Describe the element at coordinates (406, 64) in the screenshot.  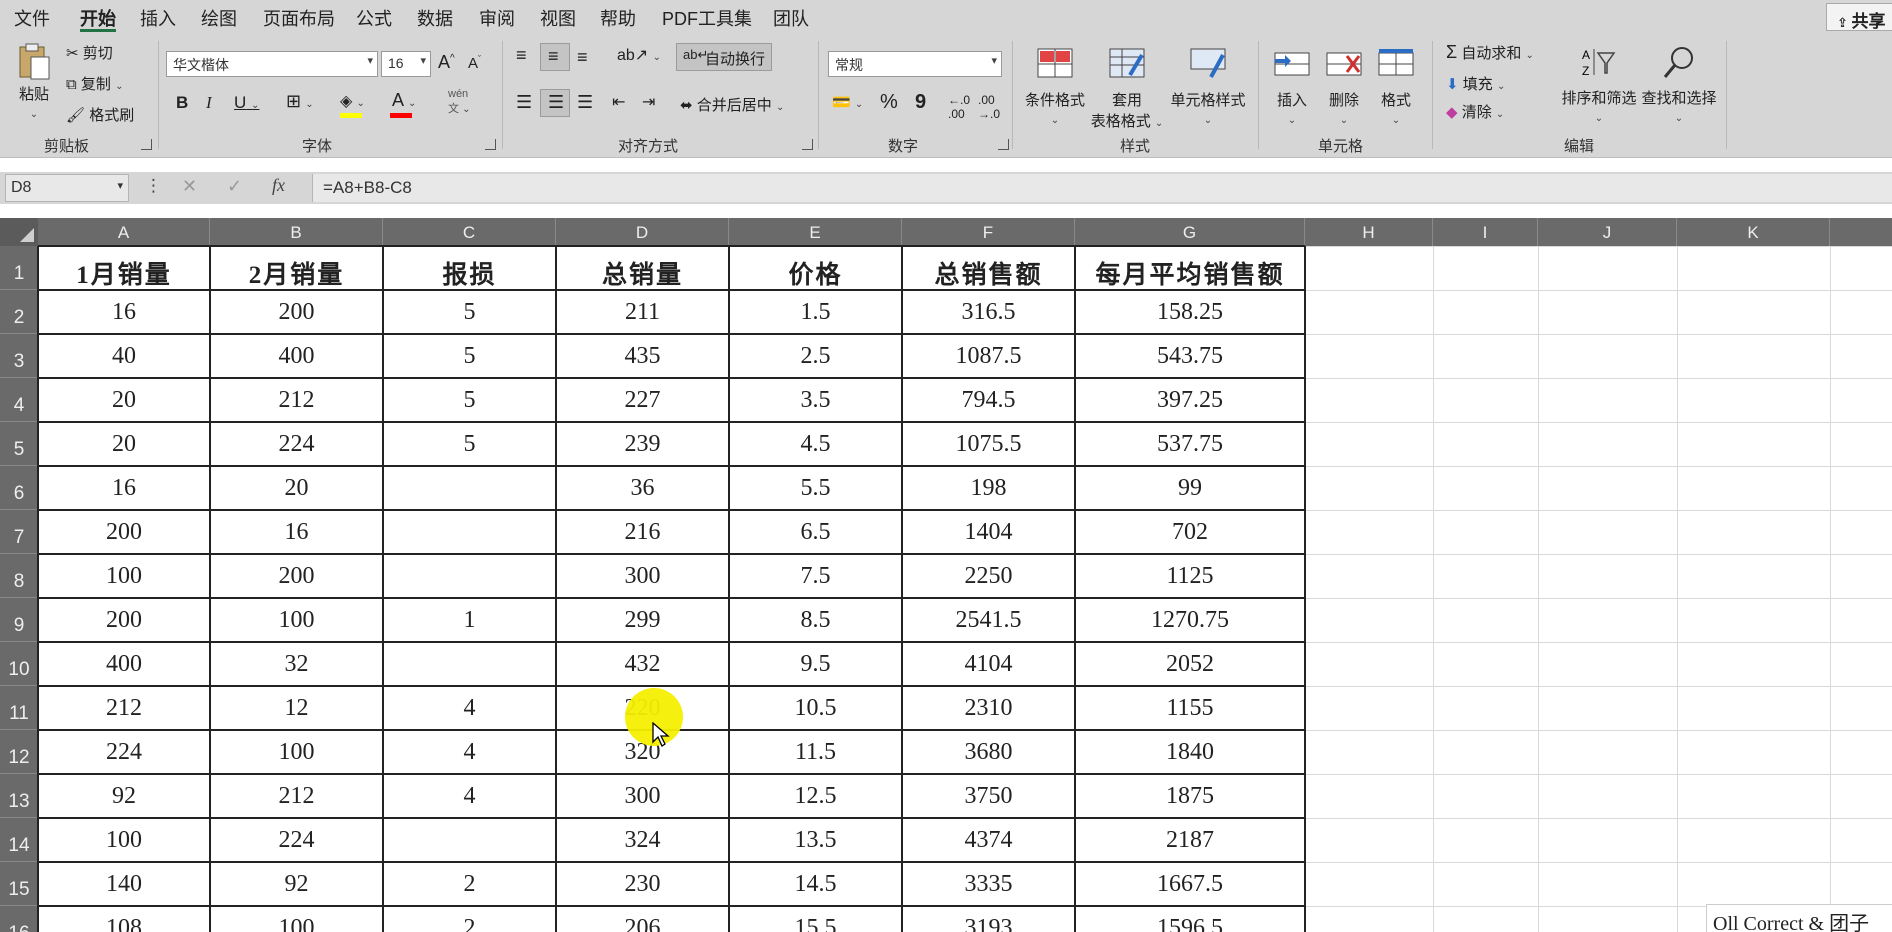
I see `font-size-select: 16 ▾` at that location.